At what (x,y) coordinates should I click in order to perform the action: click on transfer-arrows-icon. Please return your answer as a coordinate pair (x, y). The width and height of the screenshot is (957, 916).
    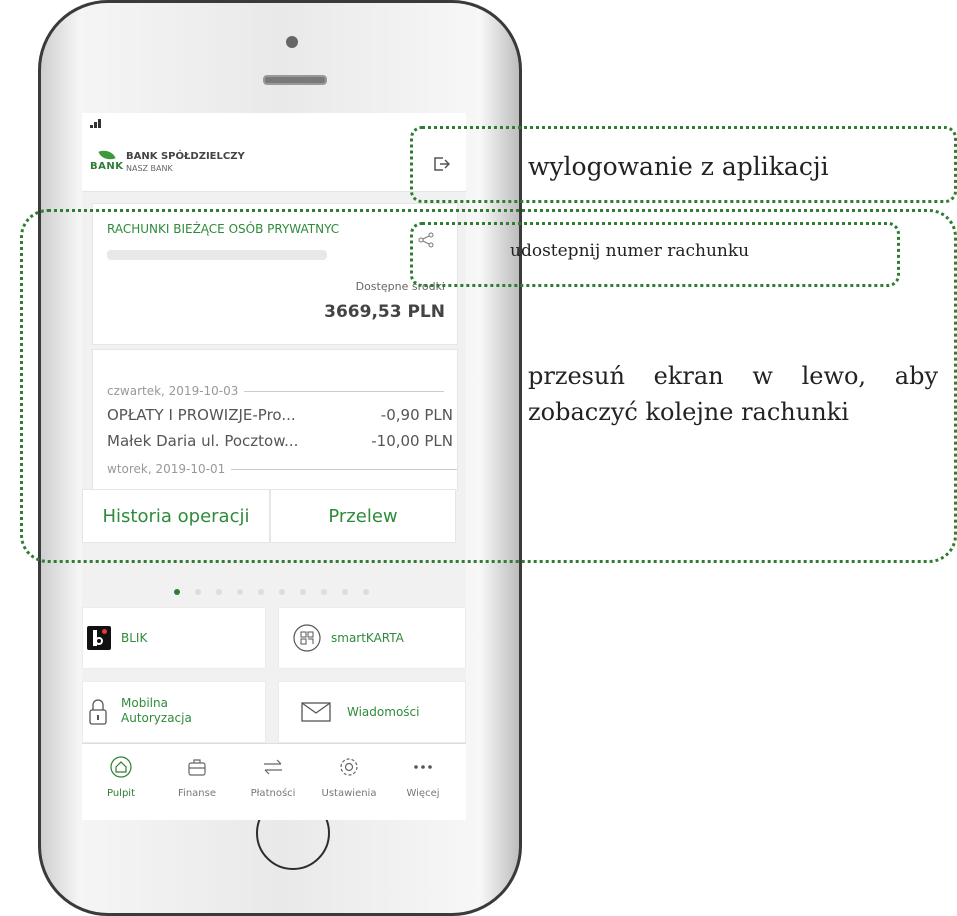
    Looking at the image, I should click on (273, 767).